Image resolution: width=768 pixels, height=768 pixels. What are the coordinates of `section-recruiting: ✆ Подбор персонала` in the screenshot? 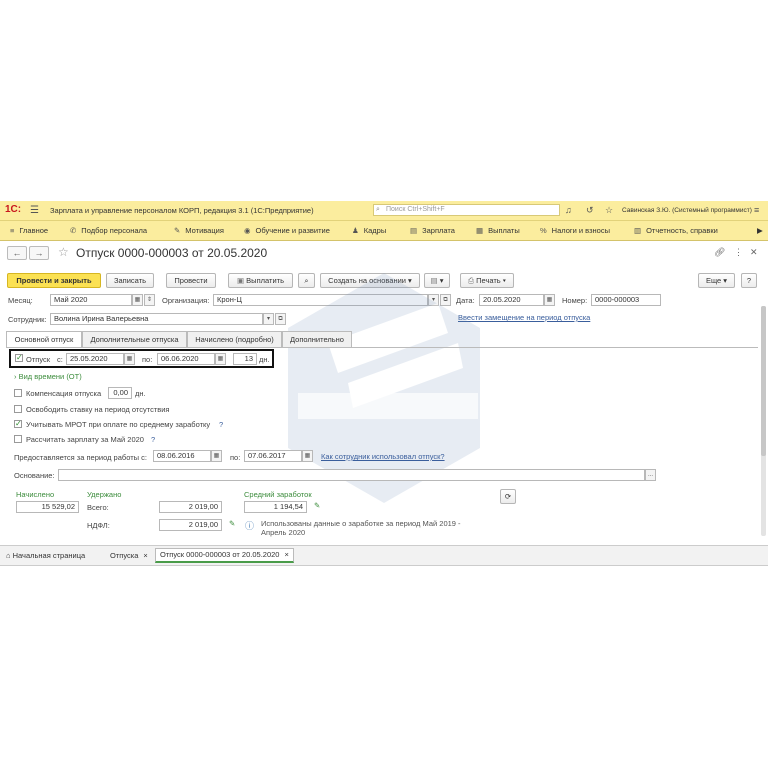 It's located at (108, 230).